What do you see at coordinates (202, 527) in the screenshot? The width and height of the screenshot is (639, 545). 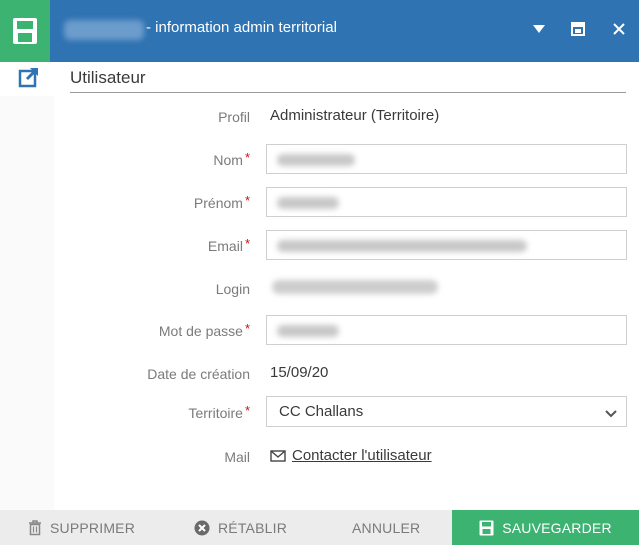 I see `x-circle-icon` at bounding box center [202, 527].